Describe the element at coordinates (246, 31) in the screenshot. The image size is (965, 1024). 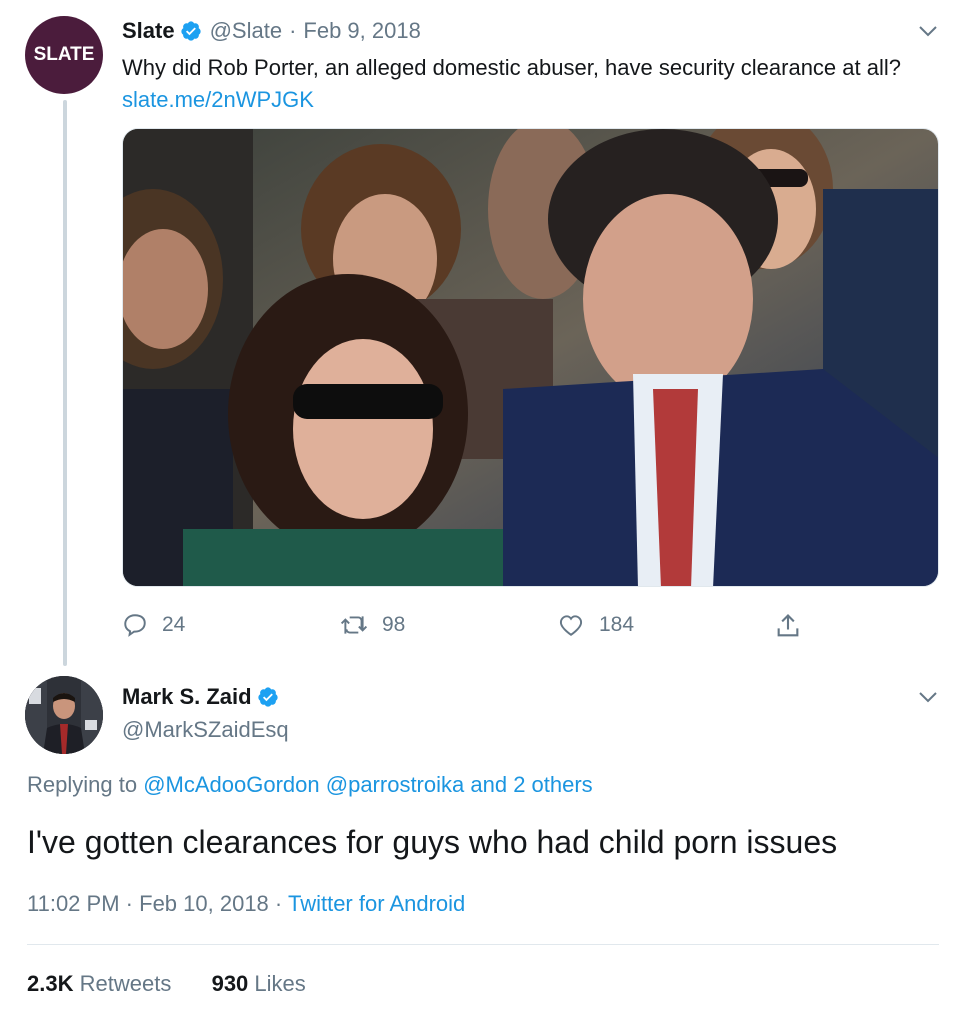
I see `handle: @Slate` at that location.